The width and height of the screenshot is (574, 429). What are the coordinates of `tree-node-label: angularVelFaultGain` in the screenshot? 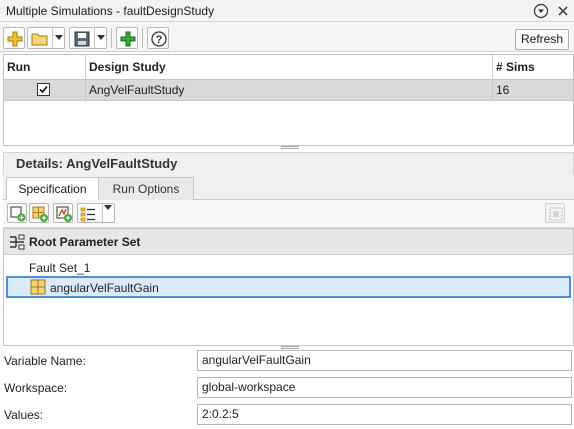 It's located at (104, 288).